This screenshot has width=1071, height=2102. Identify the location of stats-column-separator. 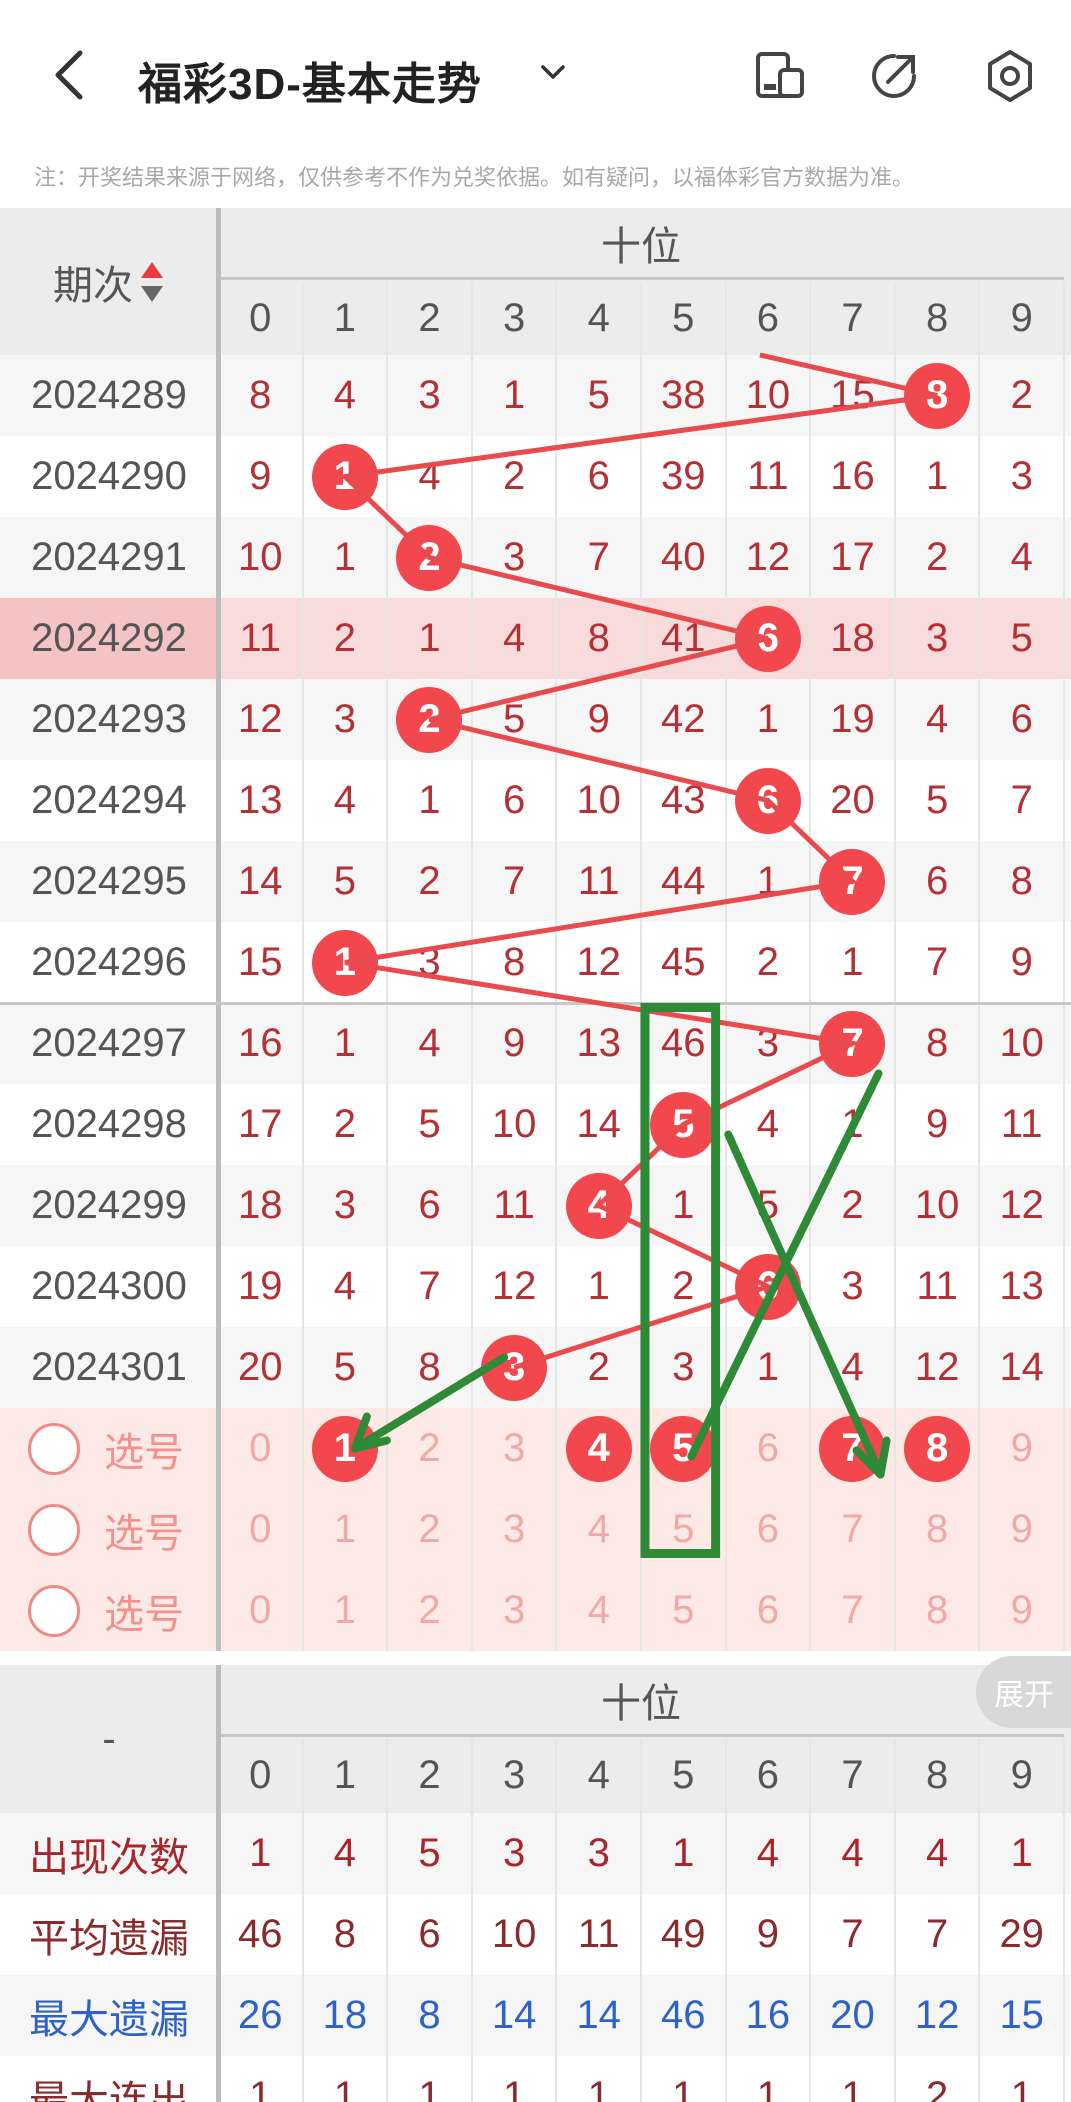
(218, 1883).